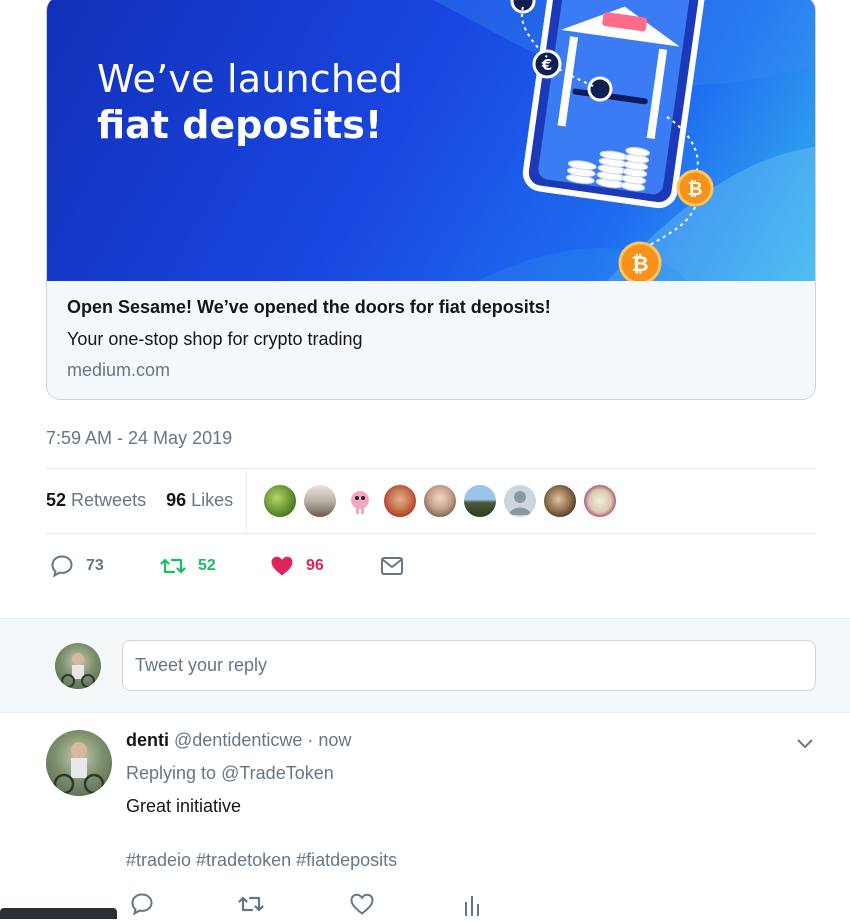 The width and height of the screenshot is (850, 921). Describe the element at coordinates (184, 806) in the screenshot. I see `reply-text: Great initiative` at that location.